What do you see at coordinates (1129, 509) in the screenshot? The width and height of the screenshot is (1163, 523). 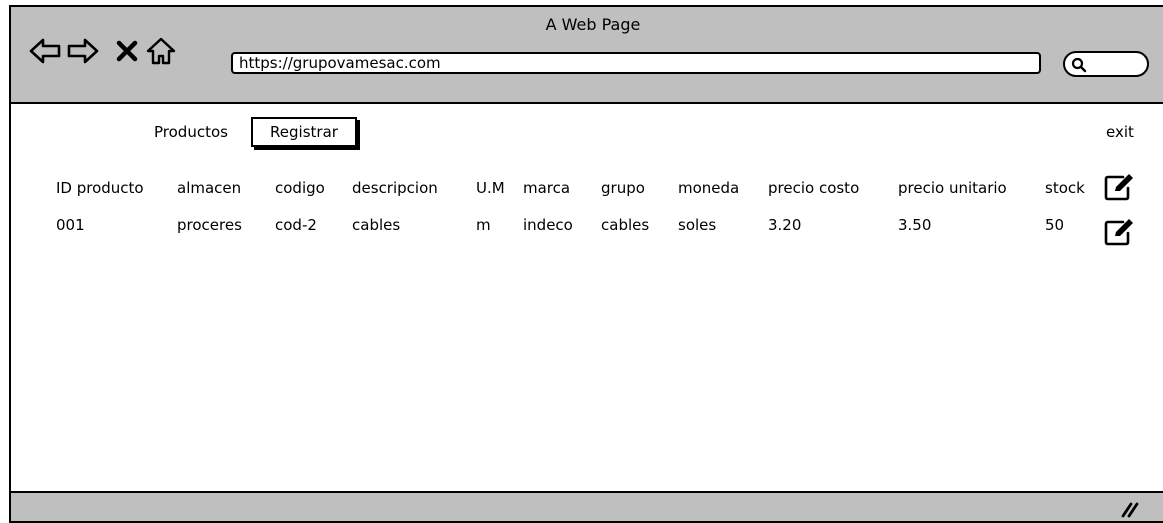 I see `resize-grip-icon` at bounding box center [1129, 509].